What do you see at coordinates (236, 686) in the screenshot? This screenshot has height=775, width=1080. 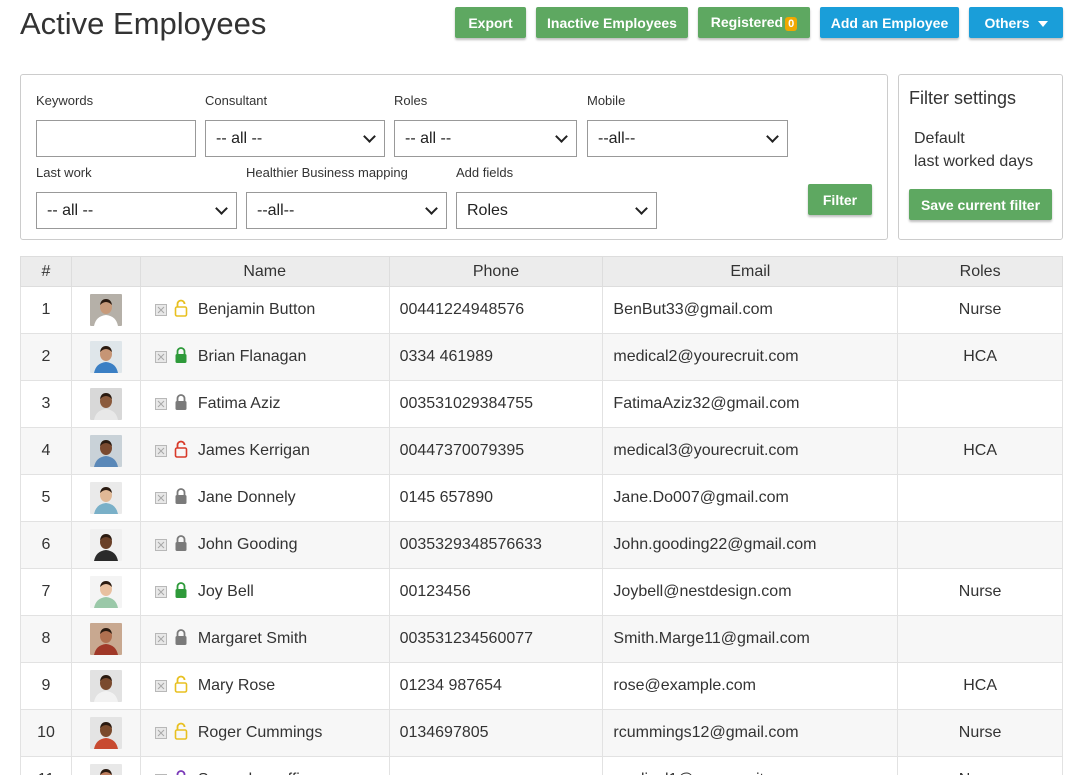 I see `employee-name-link: Mary Rose` at bounding box center [236, 686].